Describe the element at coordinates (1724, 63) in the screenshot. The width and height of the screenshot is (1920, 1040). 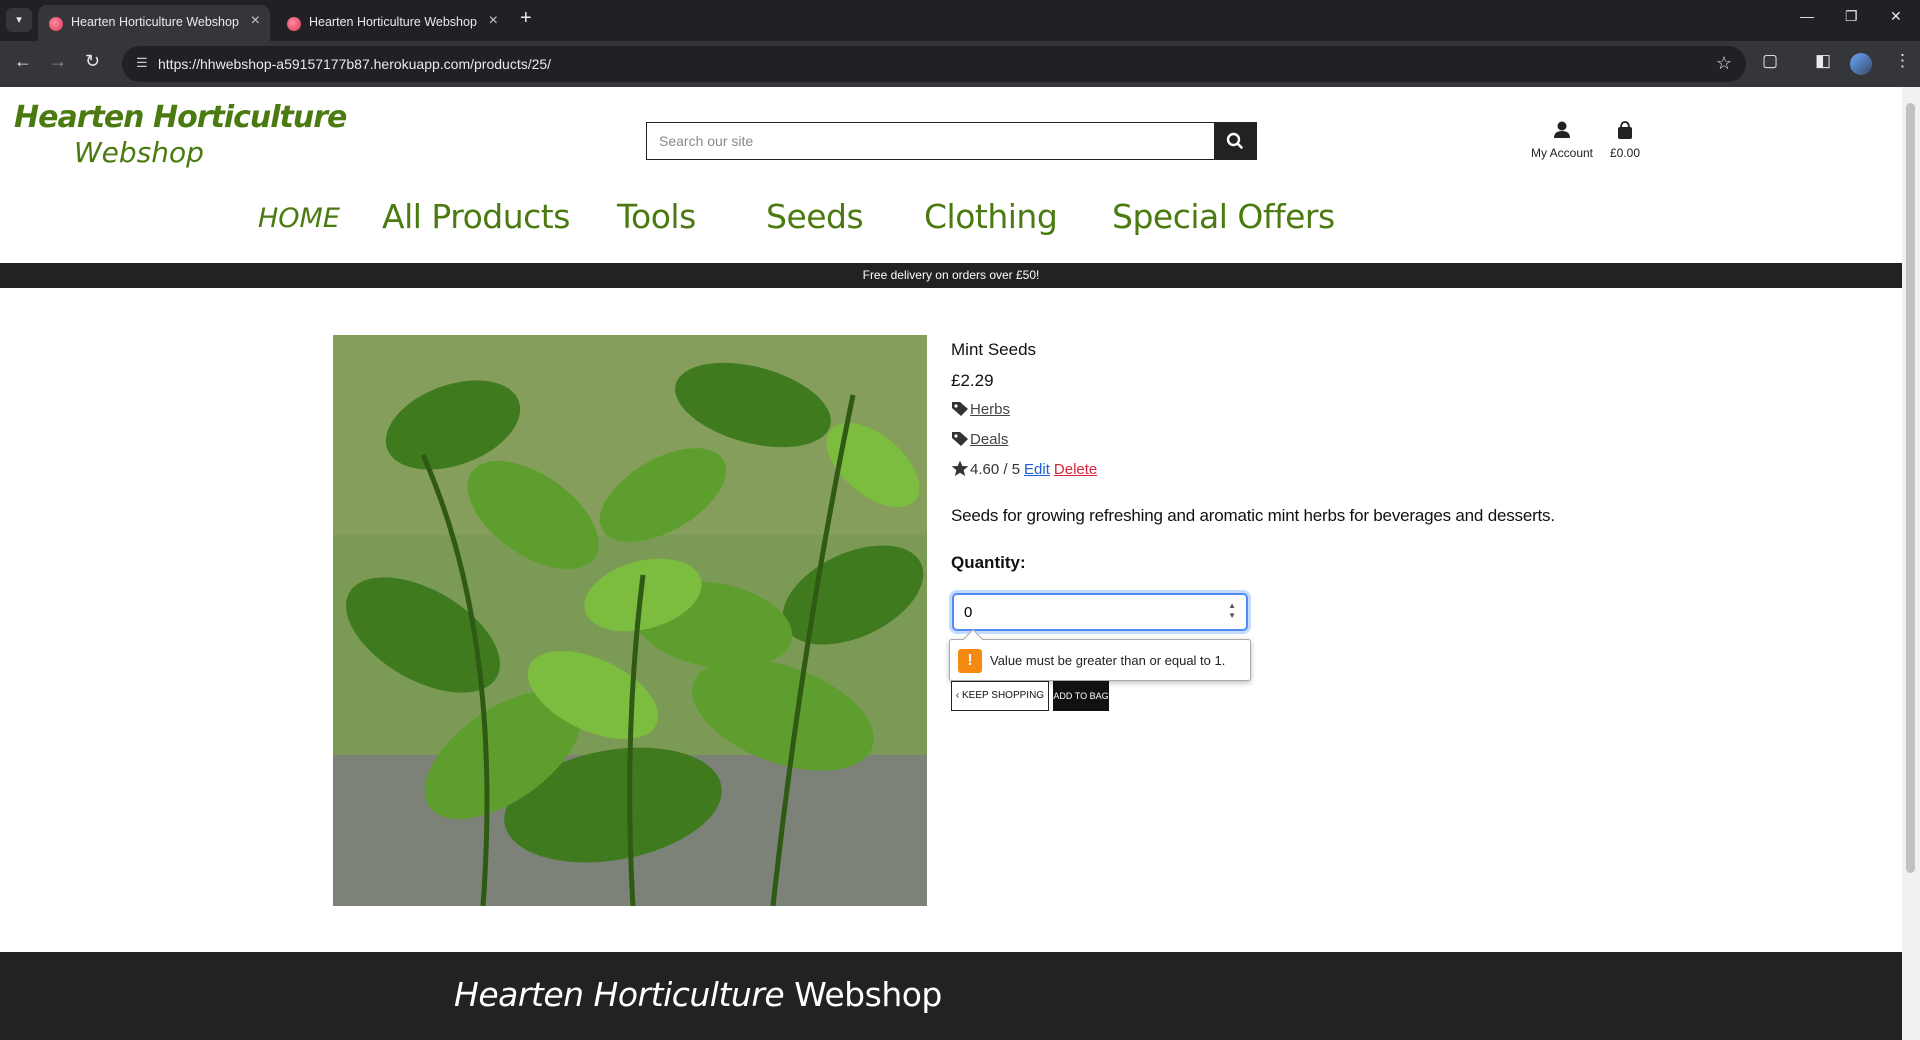
I see `bookmark-star-icon: ☆` at that location.